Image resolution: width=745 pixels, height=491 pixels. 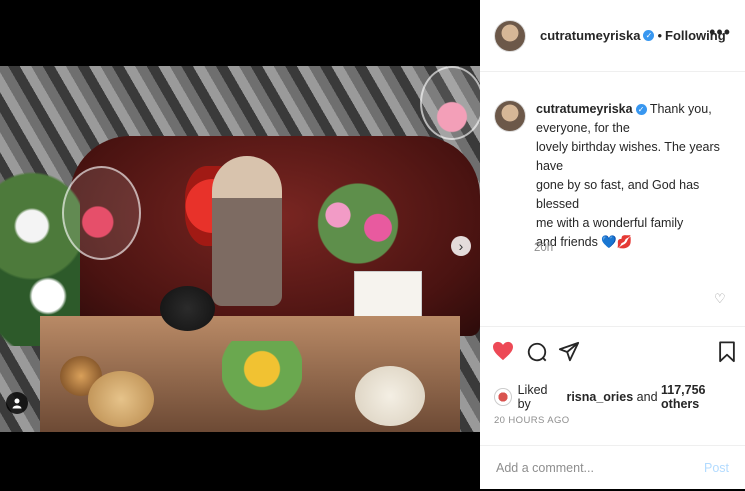 What do you see at coordinates (532, 420) in the screenshot?
I see `post-timestamp: 20 HOURS AGO` at bounding box center [532, 420].